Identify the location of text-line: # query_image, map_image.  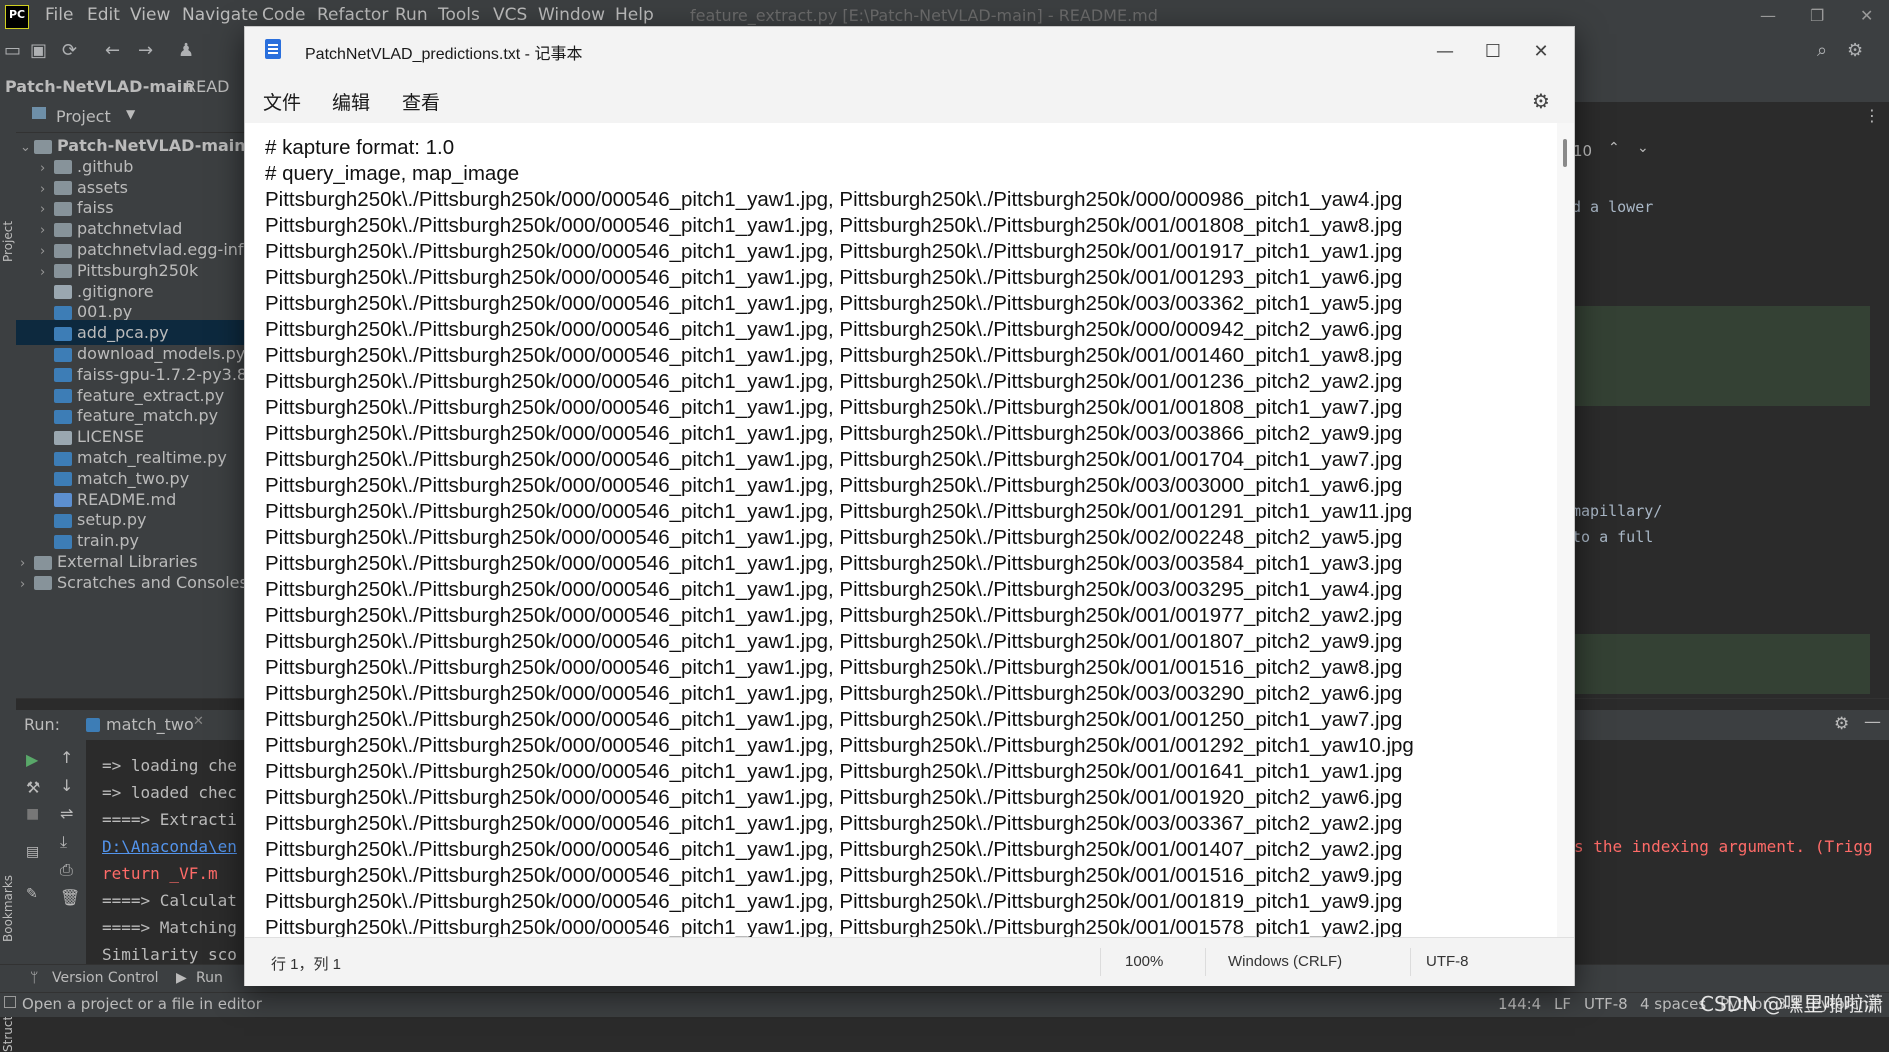
(392, 173).